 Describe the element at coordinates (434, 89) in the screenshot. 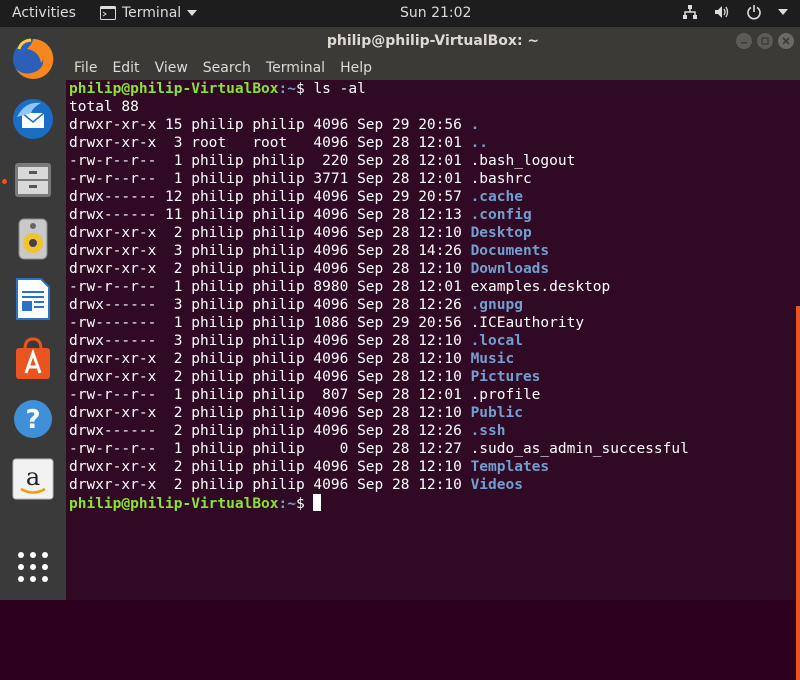

I see `command-line: philip@philip-VirtualBox:~$ ls -al` at that location.